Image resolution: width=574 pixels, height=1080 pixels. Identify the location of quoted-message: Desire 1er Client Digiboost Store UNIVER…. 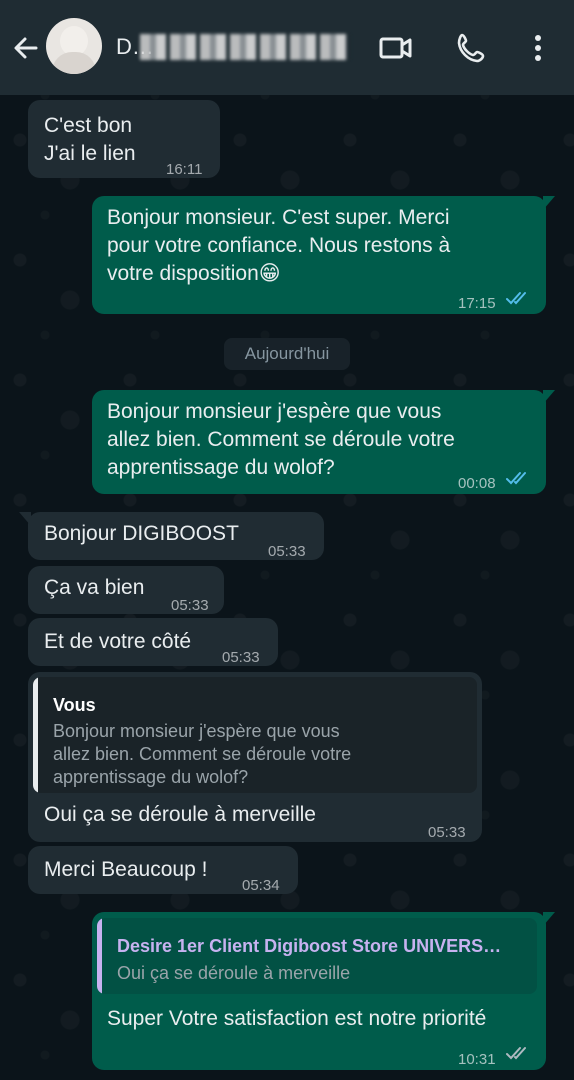
(317, 956).